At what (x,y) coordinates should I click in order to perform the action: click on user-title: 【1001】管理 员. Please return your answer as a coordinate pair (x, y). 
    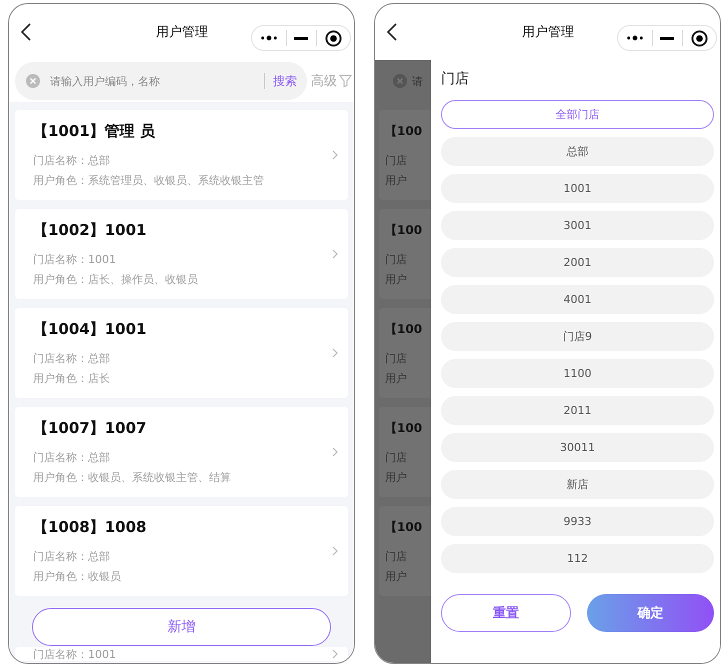
    Looking at the image, I should click on (94, 131).